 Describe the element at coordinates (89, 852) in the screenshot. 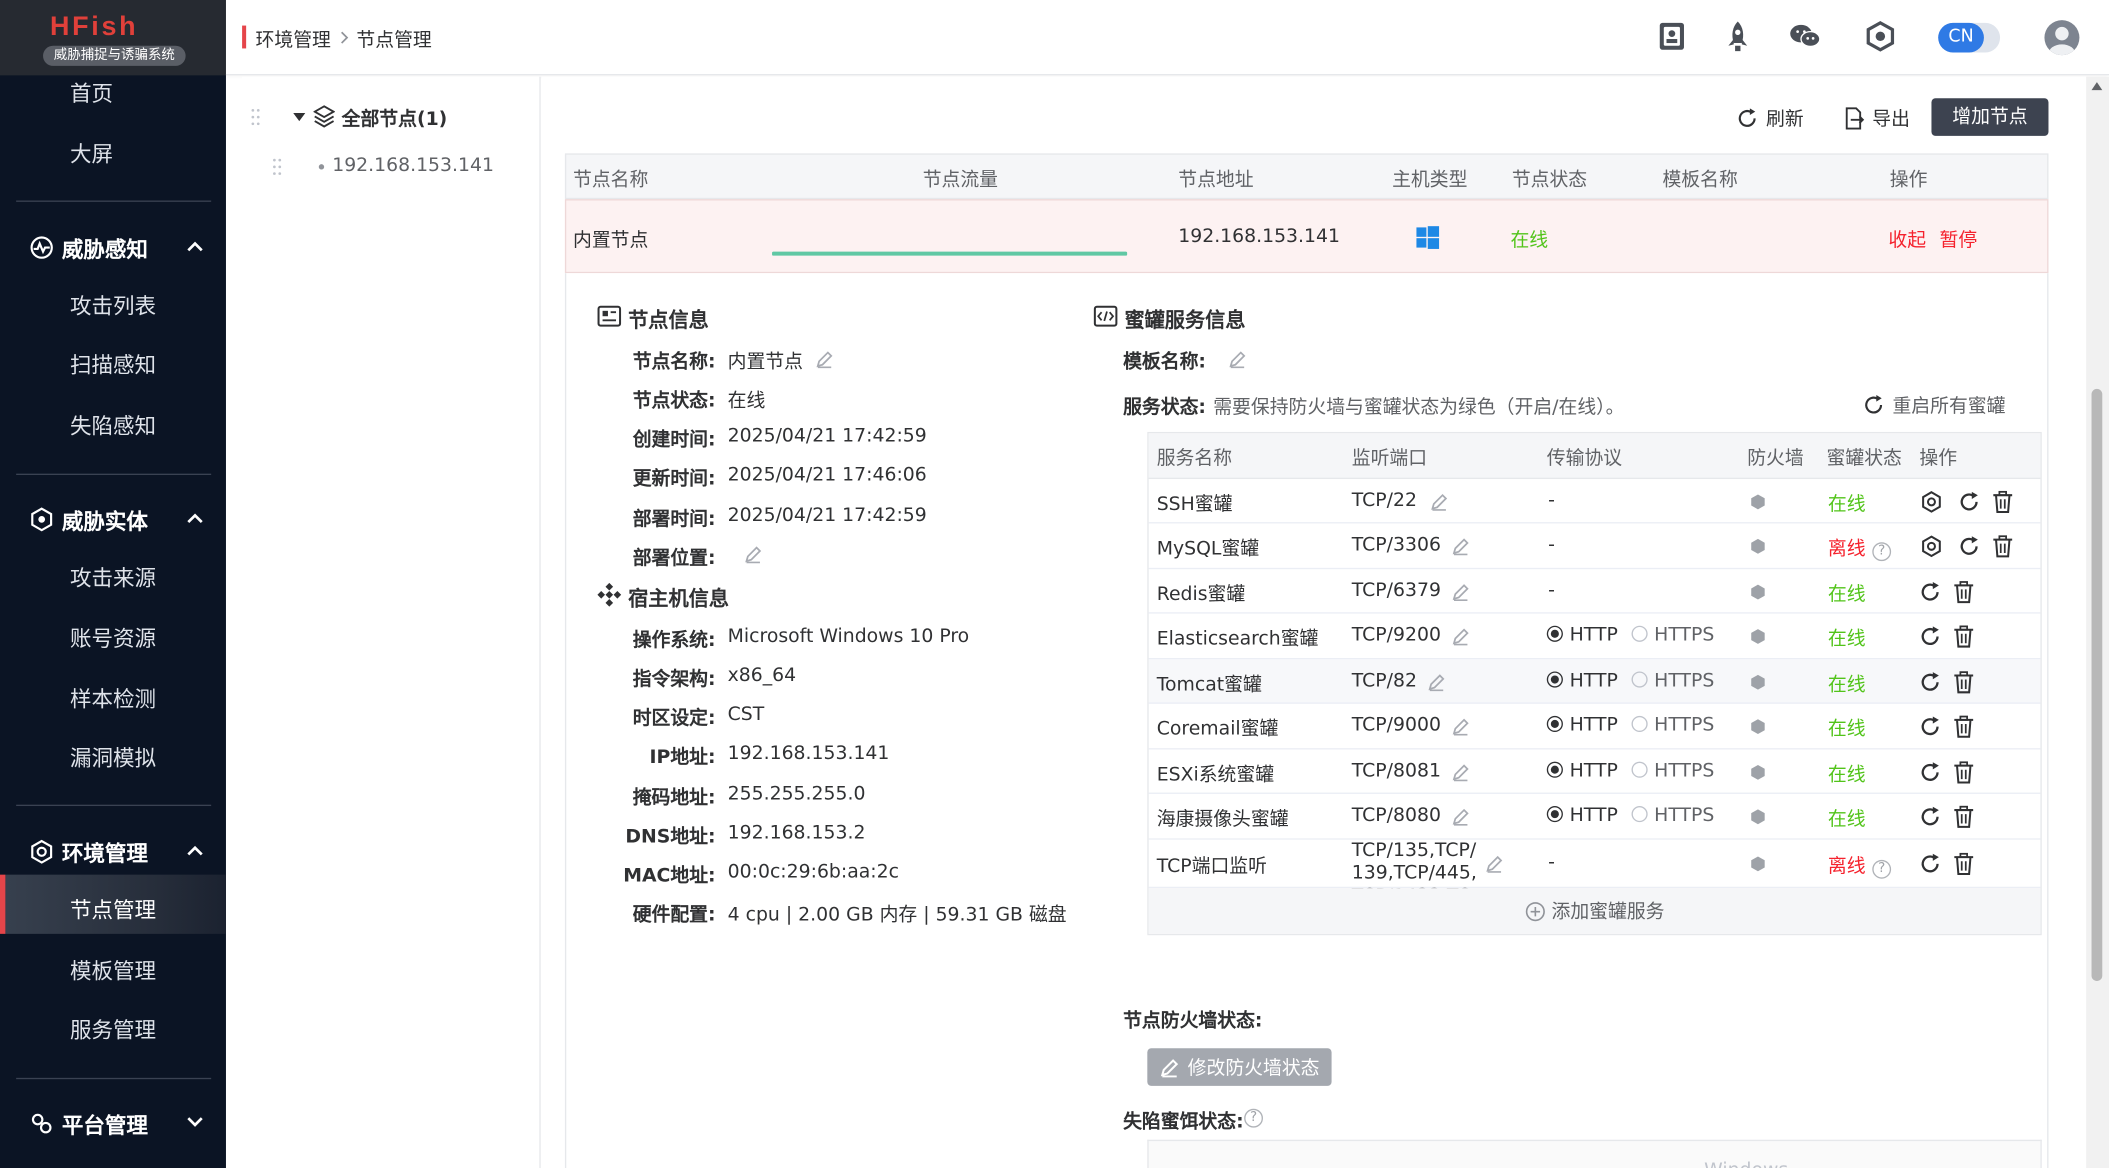

I see `sidebar-group-env-mgmt: 环境管理` at that location.